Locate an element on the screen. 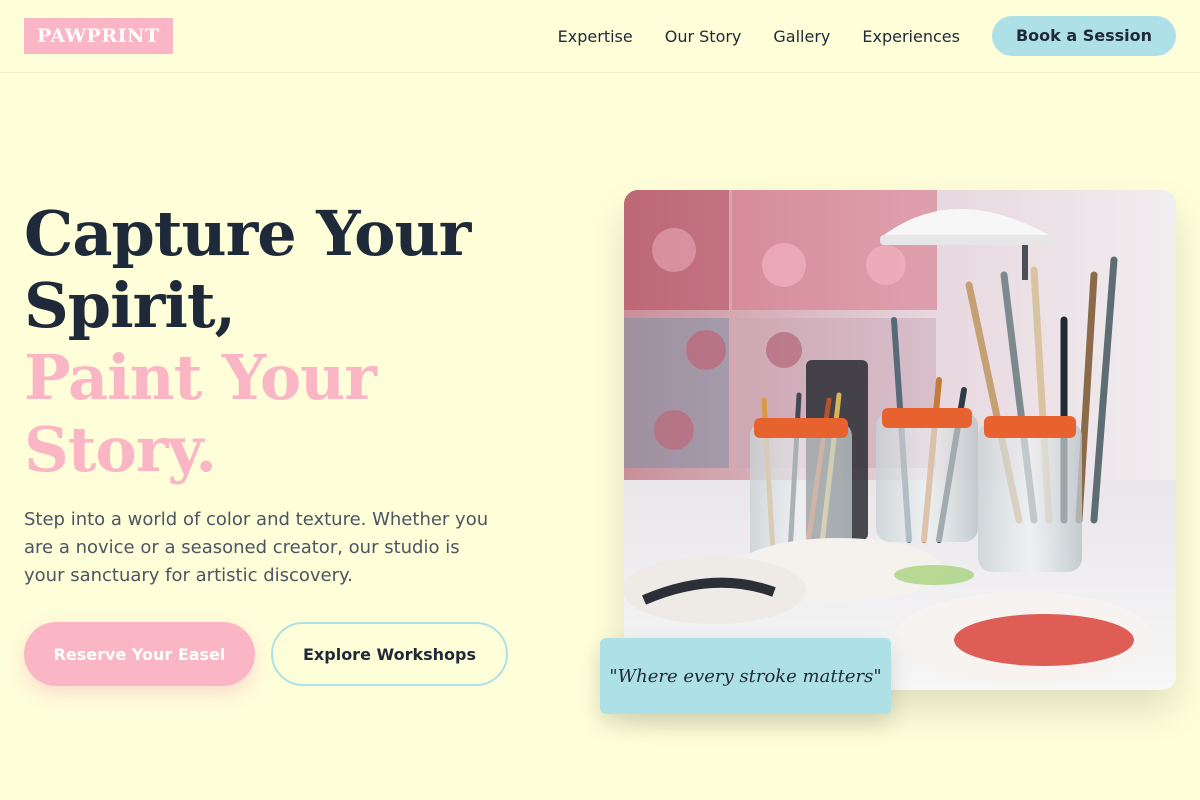  headline-line-4: Story. is located at coordinates (120, 449).